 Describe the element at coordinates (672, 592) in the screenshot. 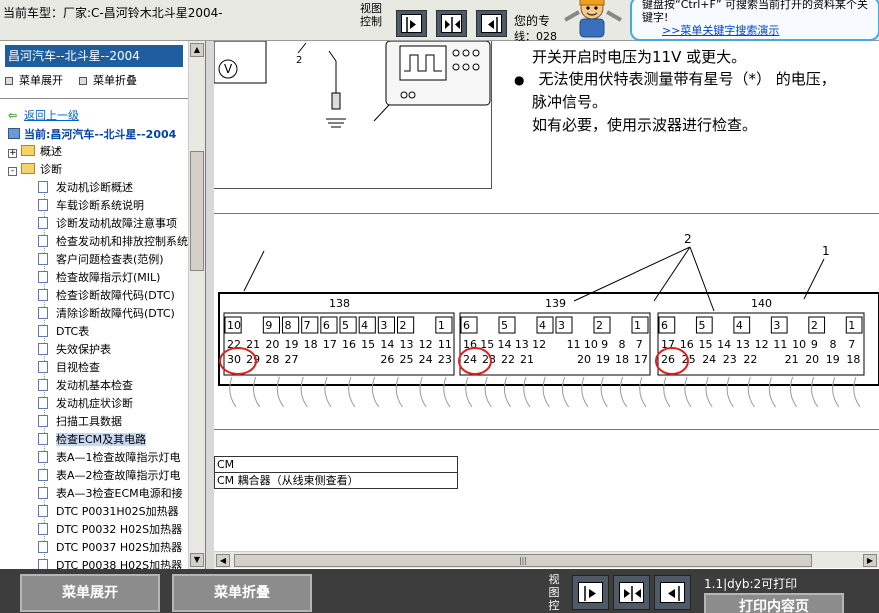

I see `bottom-view-right-button` at that location.